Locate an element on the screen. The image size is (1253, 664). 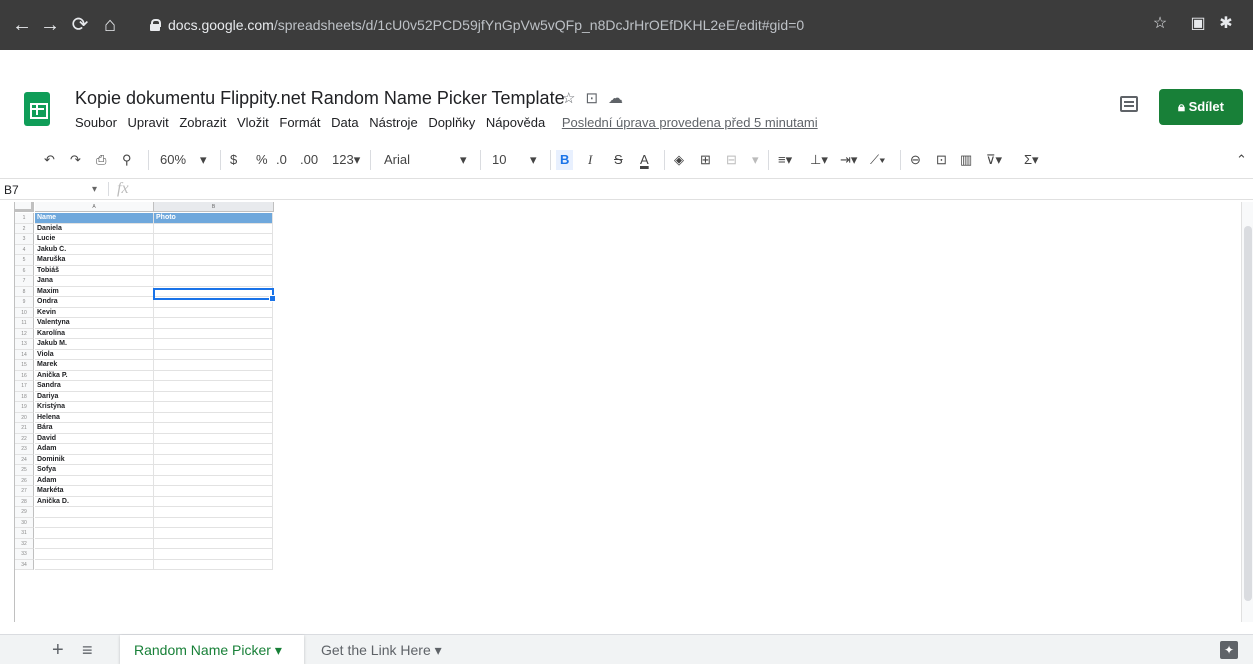
italic-button: I is located at coordinates (590, 160).